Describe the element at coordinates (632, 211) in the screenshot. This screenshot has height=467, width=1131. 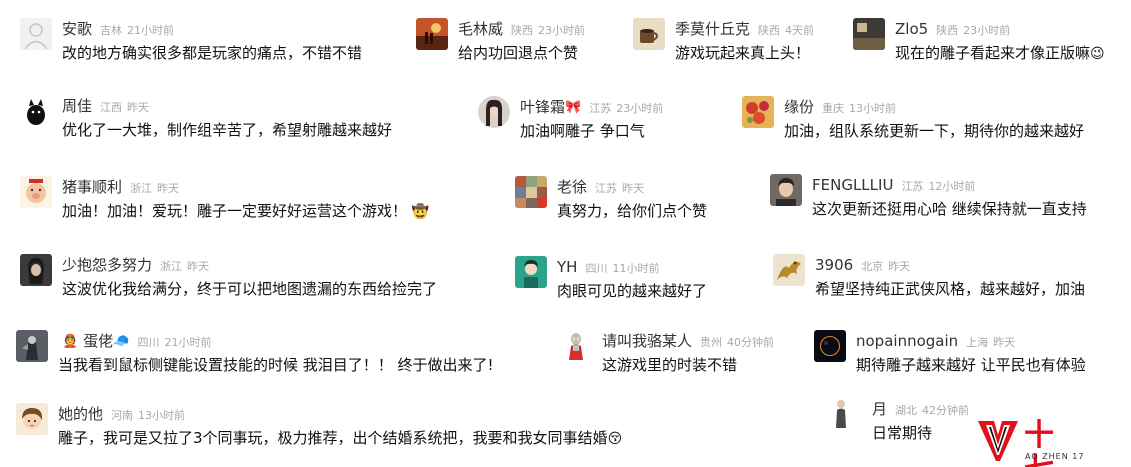
I see `comment-text: 真努力，给你们点个赞` at that location.